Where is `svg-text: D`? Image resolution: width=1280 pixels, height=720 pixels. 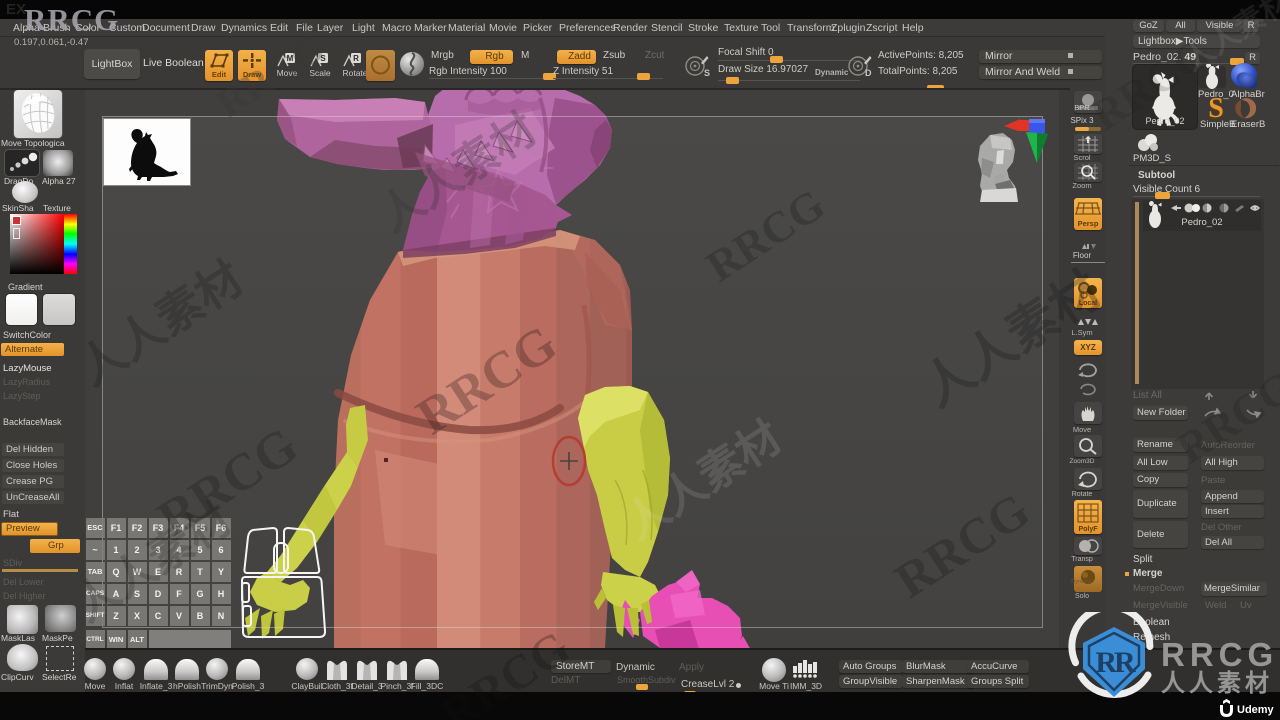
svg-text: D is located at coordinates (868, 73).